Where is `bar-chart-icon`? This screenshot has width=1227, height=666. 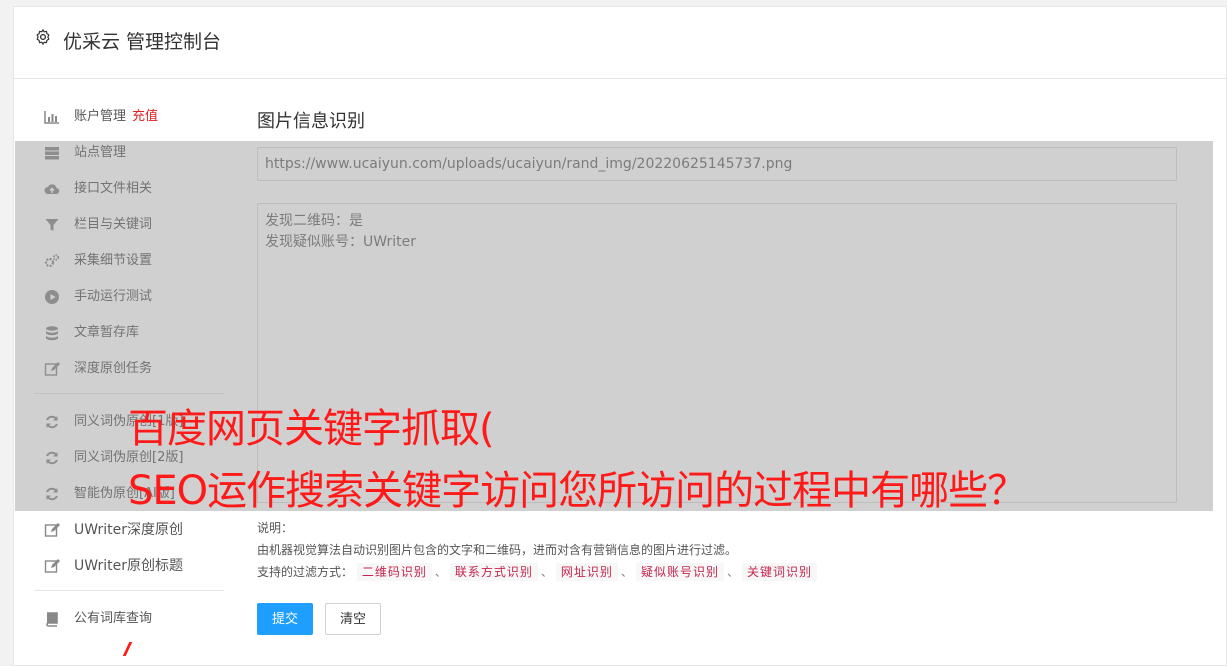
bar-chart-icon is located at coordinates (51, 117).